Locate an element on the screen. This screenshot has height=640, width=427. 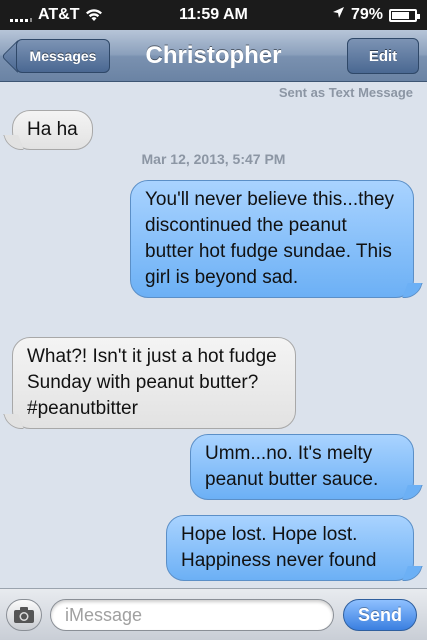
battery-percent: 79% is located at coordinates (366, 14).